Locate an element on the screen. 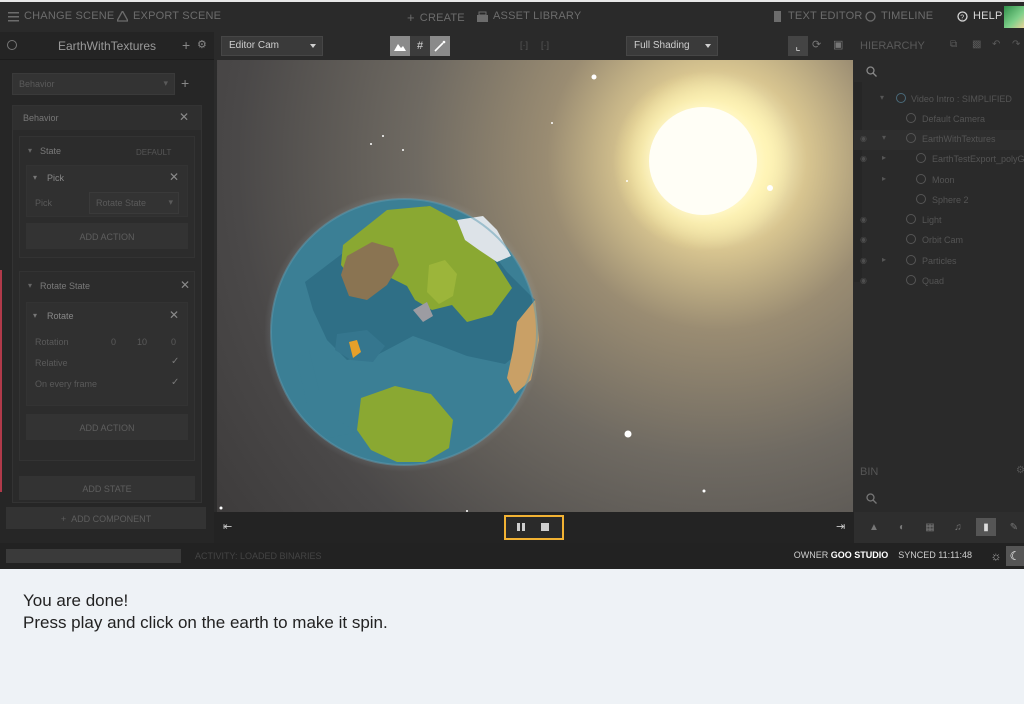 This screenshot has width=1024, height=704. relative-checkbox: ✓ is located at coordinates (175, 361).